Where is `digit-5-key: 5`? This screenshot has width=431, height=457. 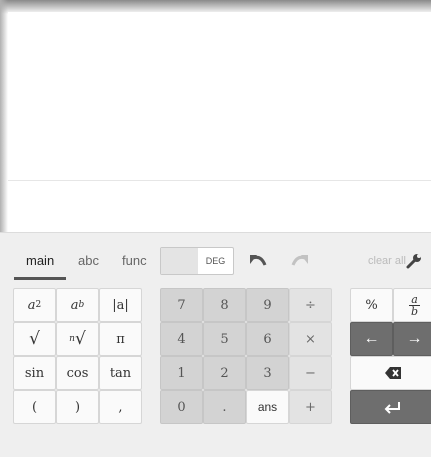
digit-5-key: 5 is located at coordinates (224, 339).